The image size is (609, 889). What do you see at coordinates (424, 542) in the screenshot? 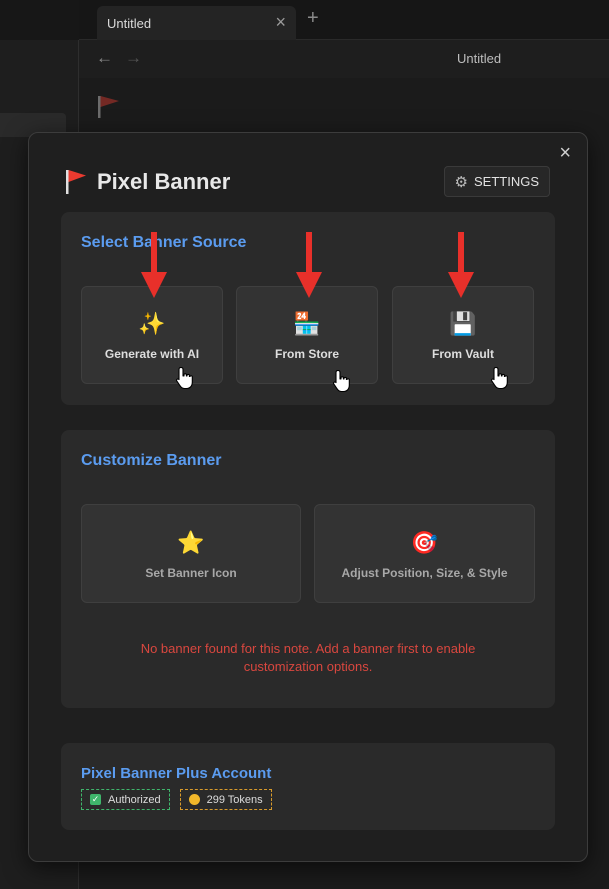
I see `target-icon: 🎯` at bounding box center [424, 542].